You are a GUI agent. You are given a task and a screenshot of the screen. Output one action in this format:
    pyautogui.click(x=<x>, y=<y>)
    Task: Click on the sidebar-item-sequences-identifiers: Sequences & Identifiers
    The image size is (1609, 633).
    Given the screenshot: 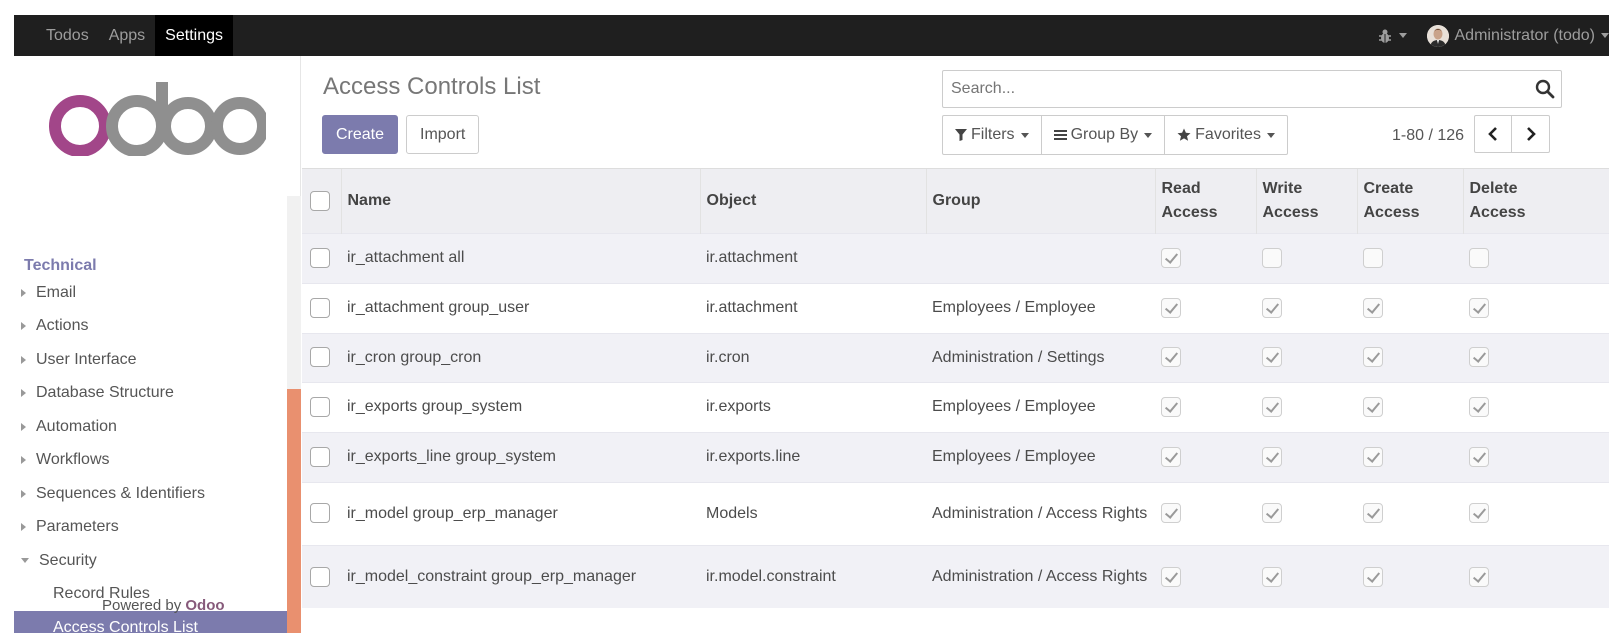 What is the action you would take?
    pyautogui.click(x=150, y=494)
    